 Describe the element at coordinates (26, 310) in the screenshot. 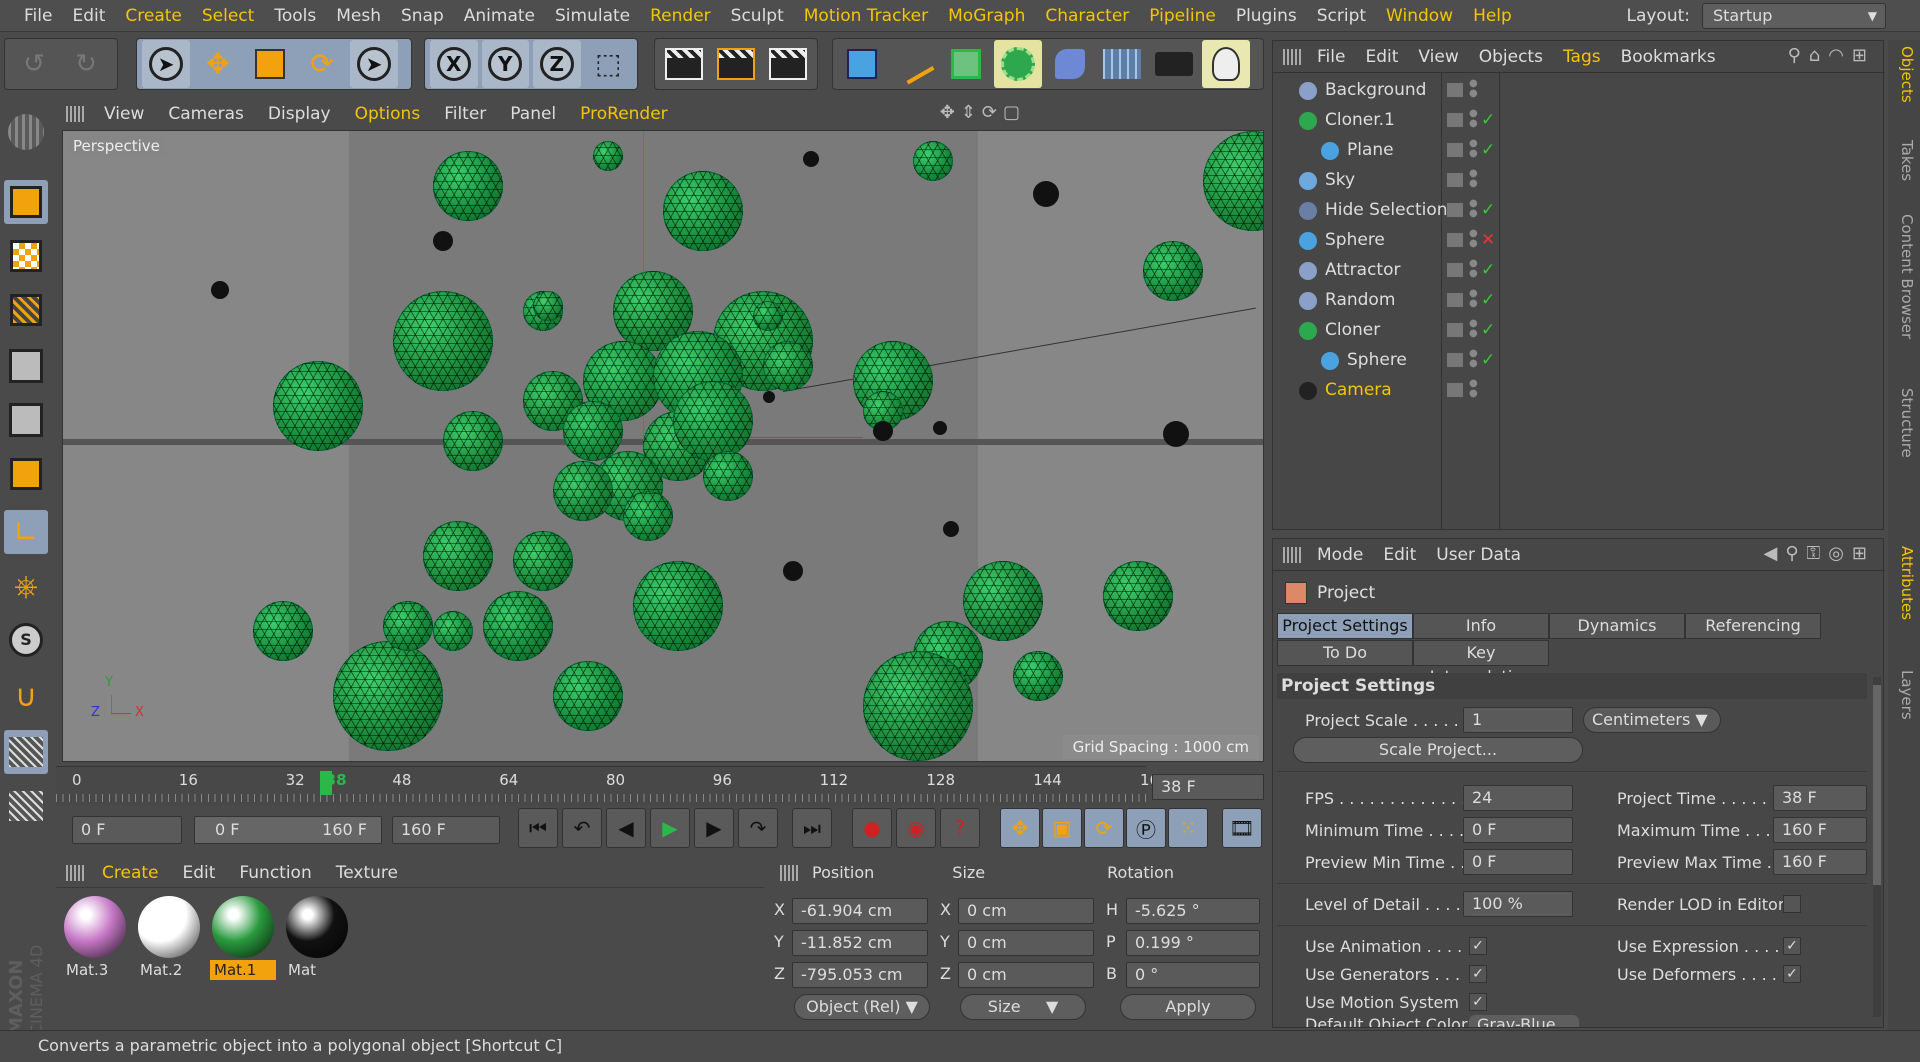

I see `workplane-button` at that location.